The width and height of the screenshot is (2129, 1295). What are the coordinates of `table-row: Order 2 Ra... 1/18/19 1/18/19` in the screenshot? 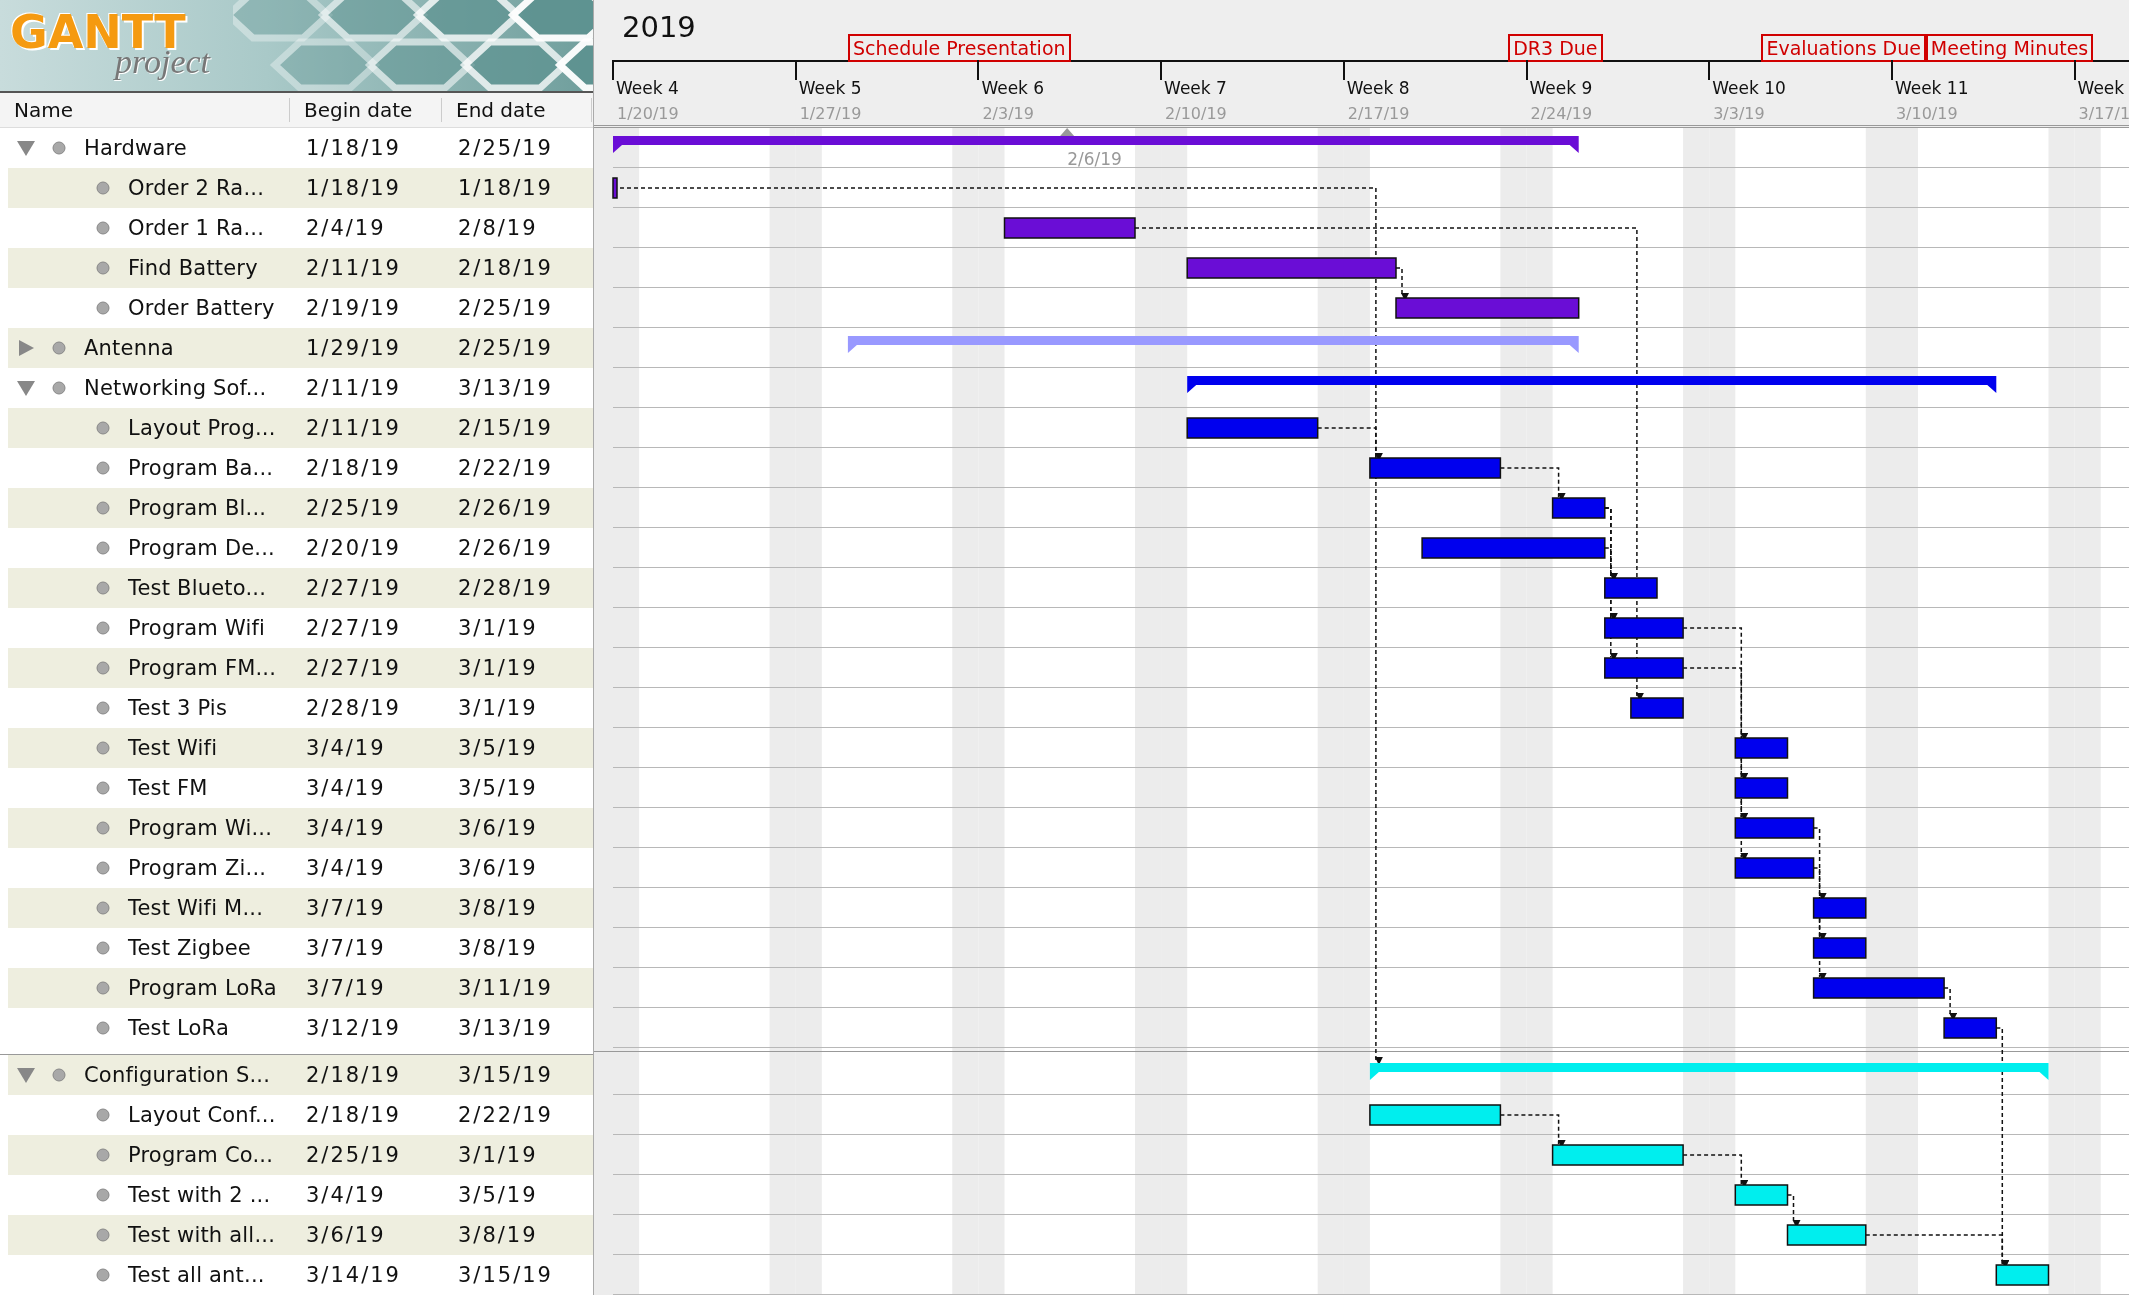 It's located at (300, 188).